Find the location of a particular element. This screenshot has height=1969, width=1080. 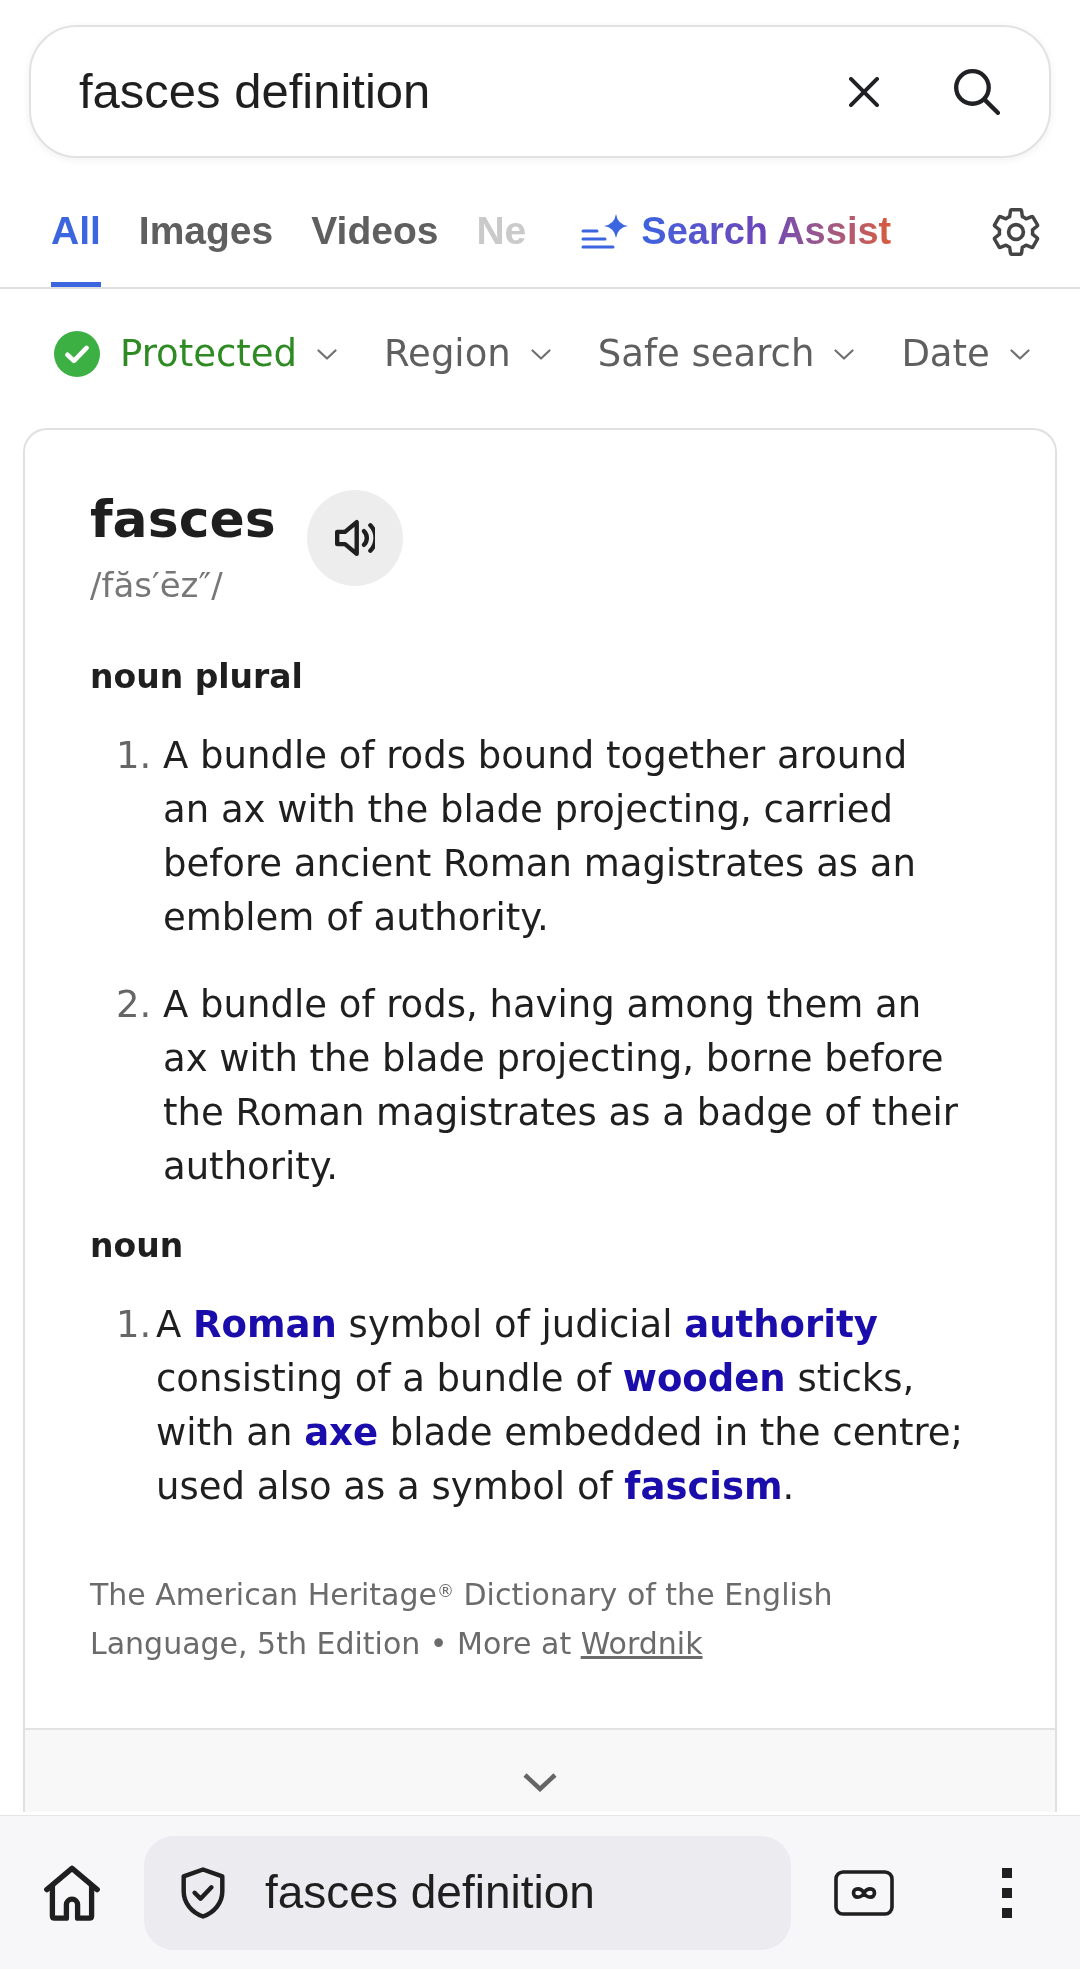

headword: fasces is located at coordinates (183, 519).